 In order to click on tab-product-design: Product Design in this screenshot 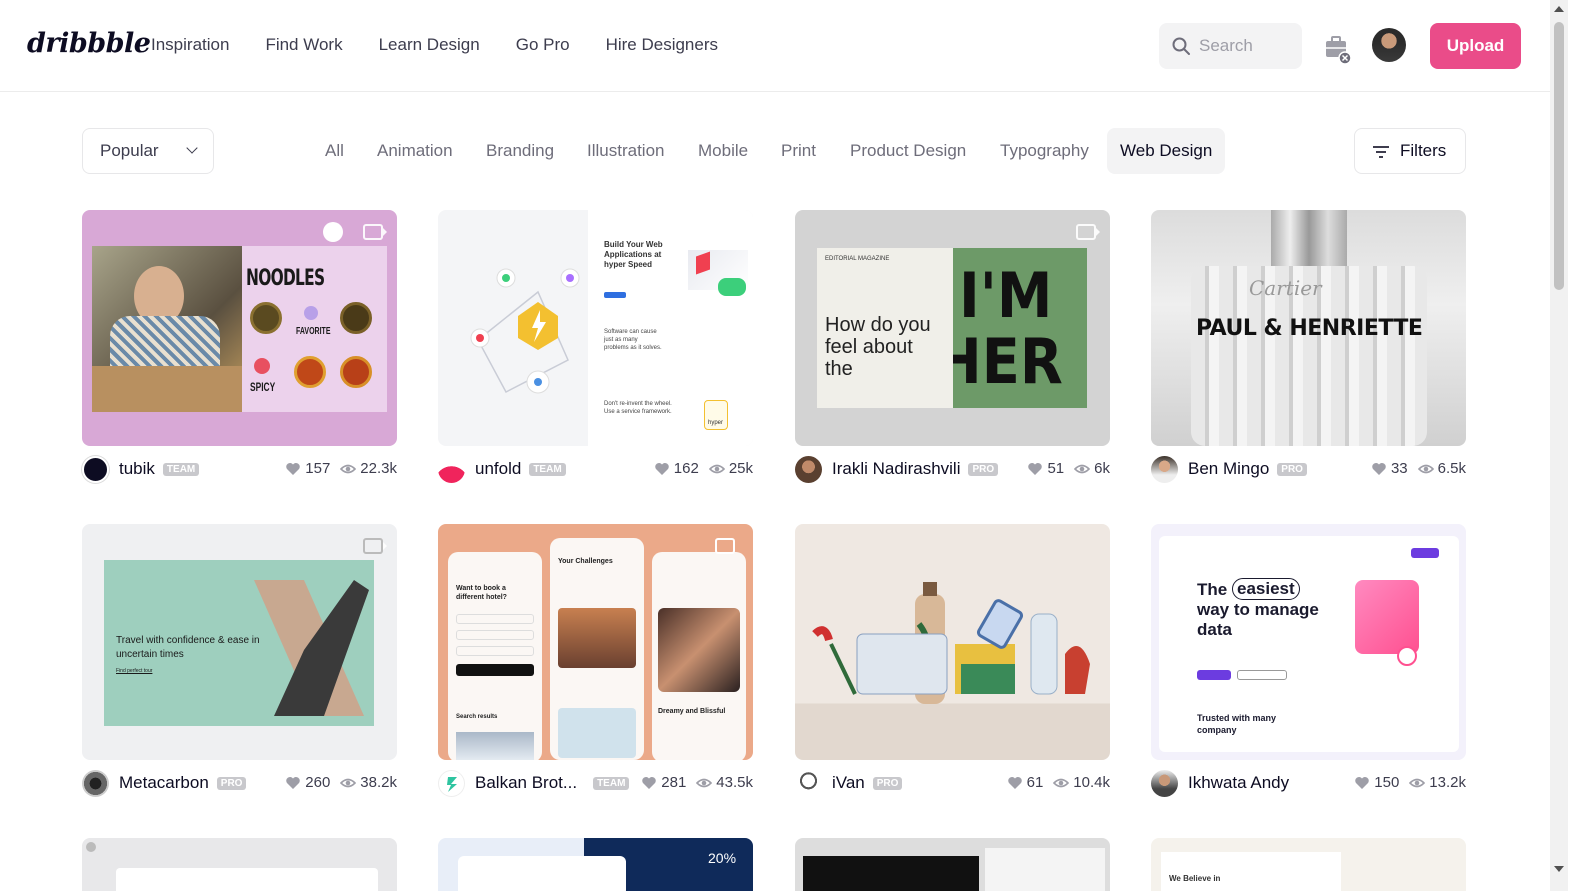, I will do `click(908, 151)`.